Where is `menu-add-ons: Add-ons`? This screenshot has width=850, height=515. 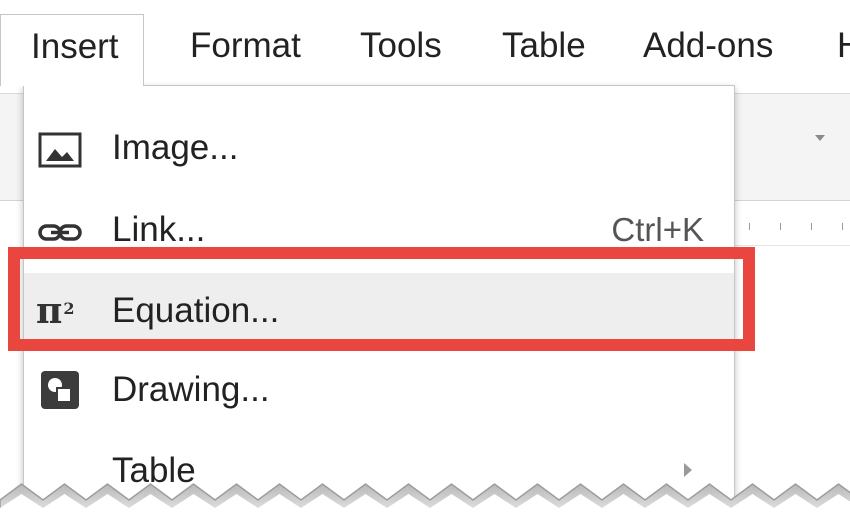
menu-add-ons: Add-ons is located at coordinates (708, 46).